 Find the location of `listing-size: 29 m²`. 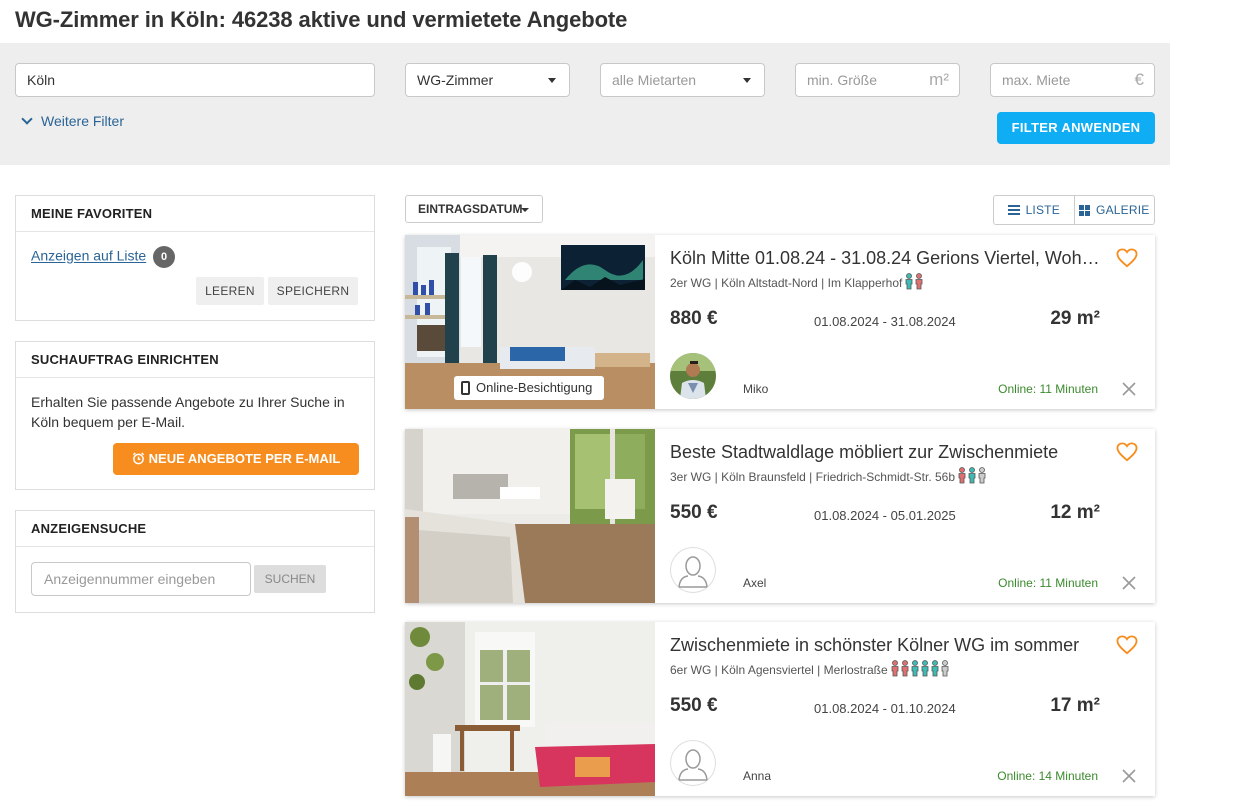

listing-size: 29 m² is located at coordinates (1075, 318).